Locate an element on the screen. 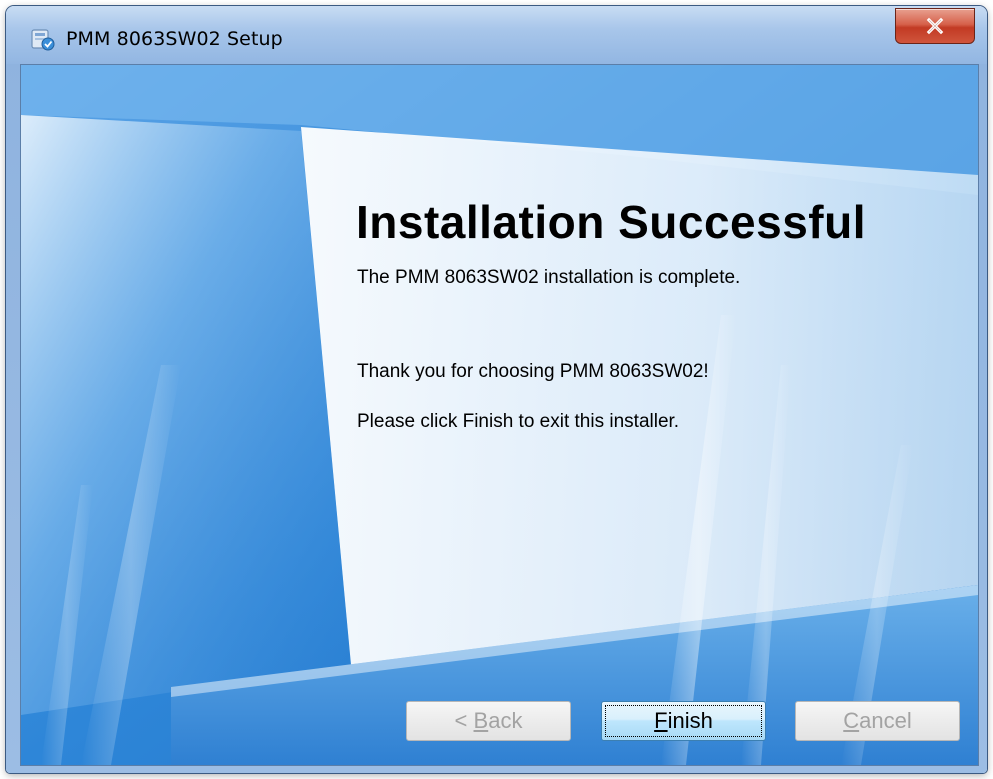 This screenshot has width=993, height=779. page-title: Installation Successful is located at coordinates (611, 222).